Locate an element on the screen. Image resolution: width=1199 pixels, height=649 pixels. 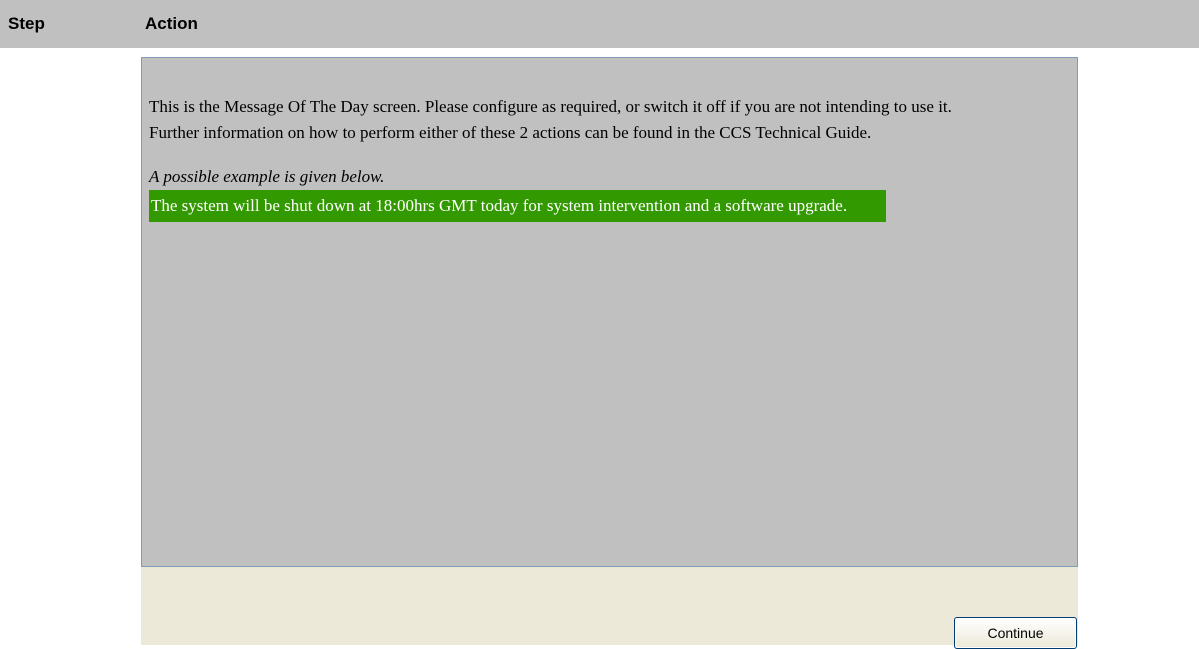
example-label: A possible example is given below. is located at coordinates (267, 176).